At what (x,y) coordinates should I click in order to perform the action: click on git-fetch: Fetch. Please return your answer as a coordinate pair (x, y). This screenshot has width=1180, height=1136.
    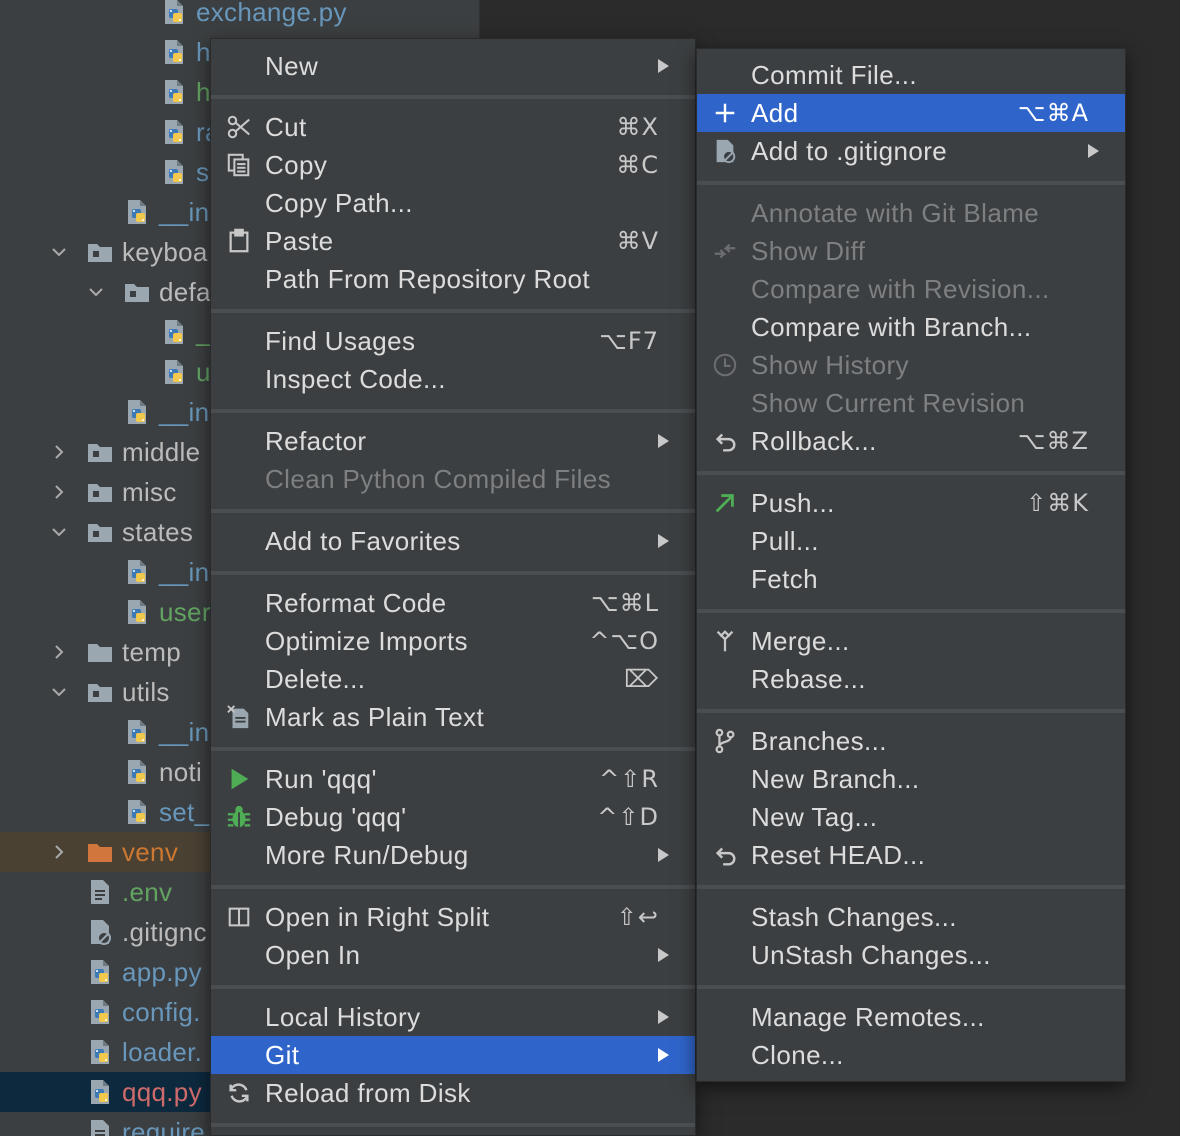
    Looking at the image, I should click on (911, 579).